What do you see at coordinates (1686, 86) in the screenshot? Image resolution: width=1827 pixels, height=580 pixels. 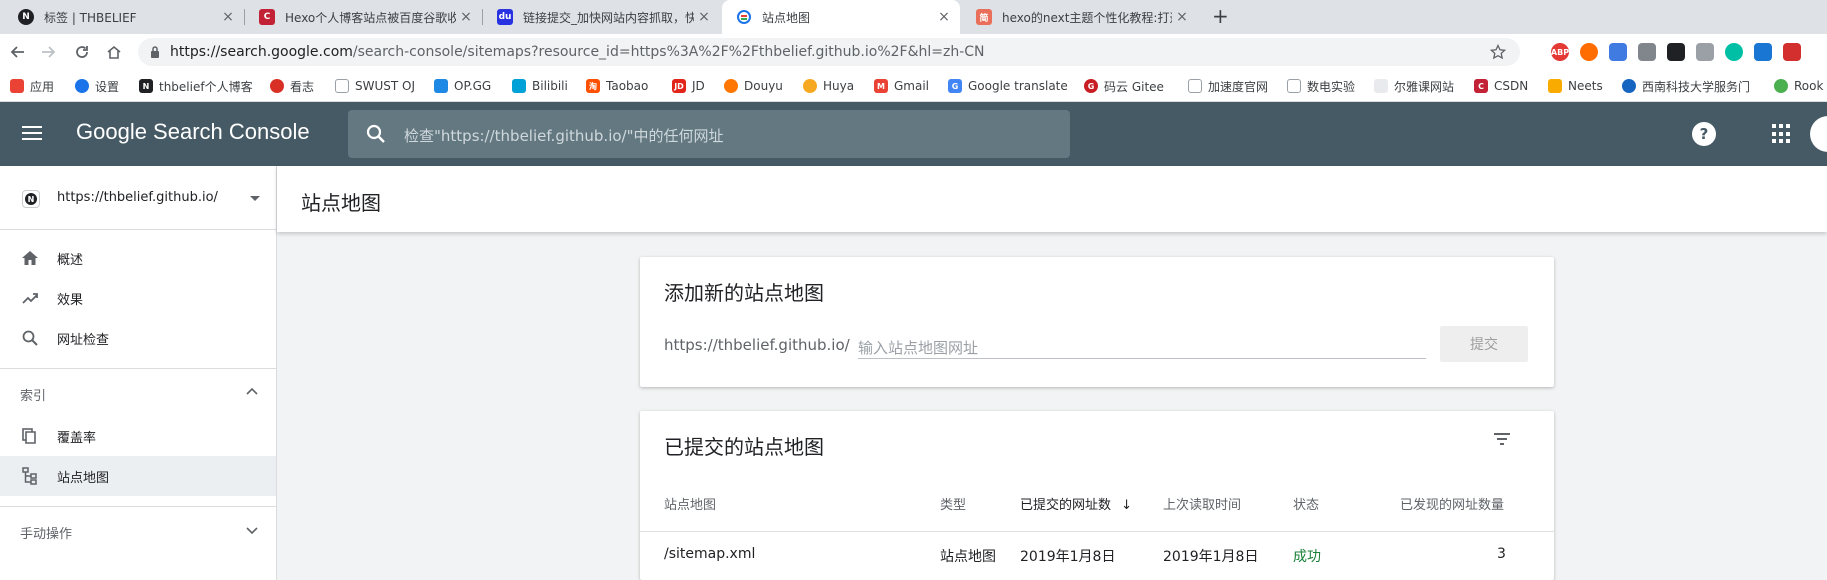 I see `bookmark-item: 西南科技大学服务门` at bounding box center [1686, 86].